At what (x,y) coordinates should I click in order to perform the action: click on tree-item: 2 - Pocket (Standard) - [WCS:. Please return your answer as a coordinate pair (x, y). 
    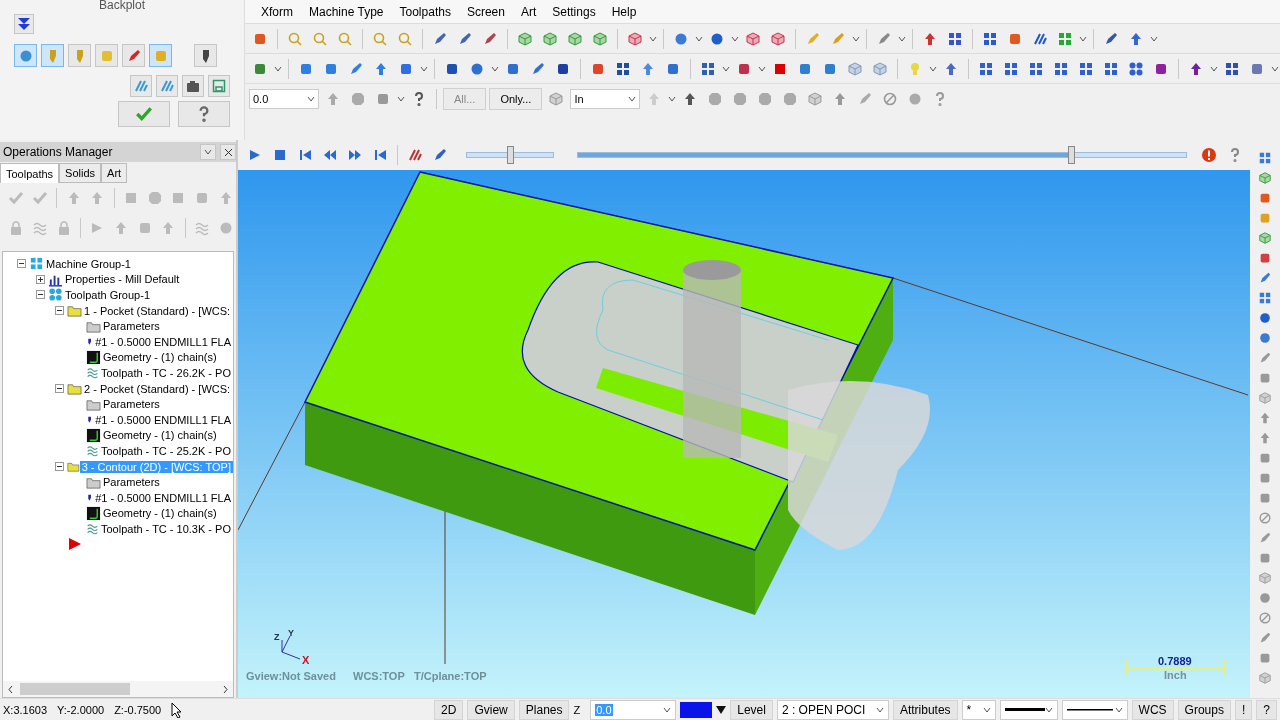
    Looking at the image, I should click on (157, 388).